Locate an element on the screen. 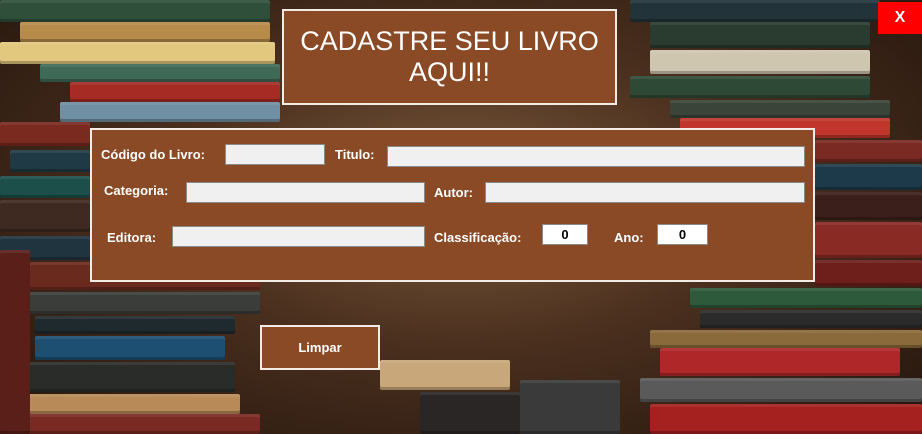  ano-label: Ano: is located at coordinates (629, 237).